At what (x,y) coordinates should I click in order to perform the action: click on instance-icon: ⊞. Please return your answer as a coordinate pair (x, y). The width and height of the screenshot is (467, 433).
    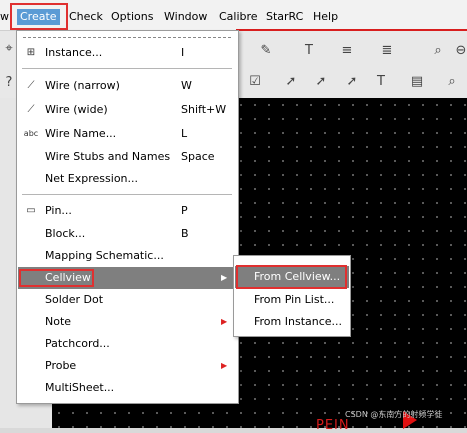
    Looking at the image, I should click on (31, 52).